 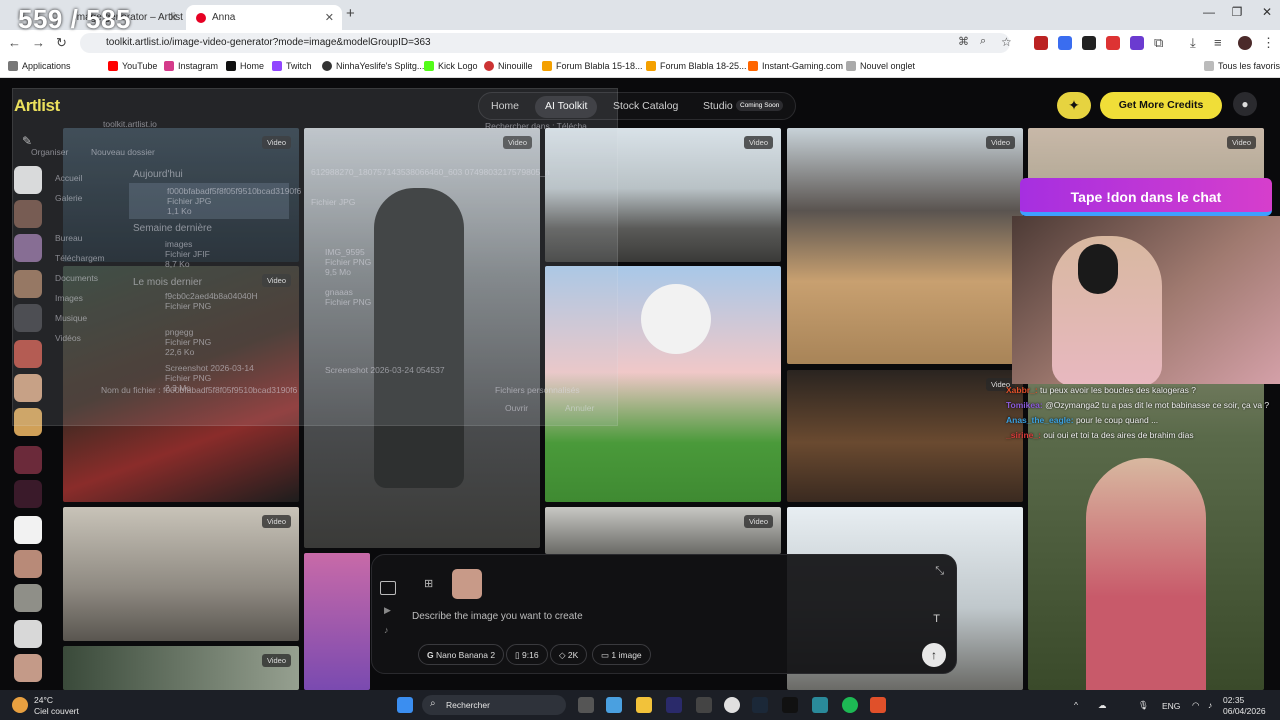 What do you see at coordinates (345, 252) in the screenshot?
I see `file-name: IMG_9595` at bounding box center [345, 252].